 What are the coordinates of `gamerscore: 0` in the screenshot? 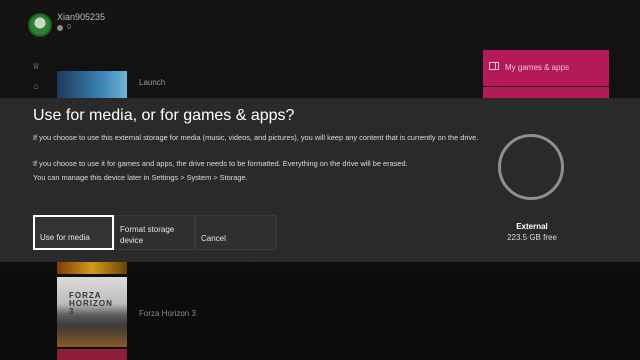 It's located at (64, 27).